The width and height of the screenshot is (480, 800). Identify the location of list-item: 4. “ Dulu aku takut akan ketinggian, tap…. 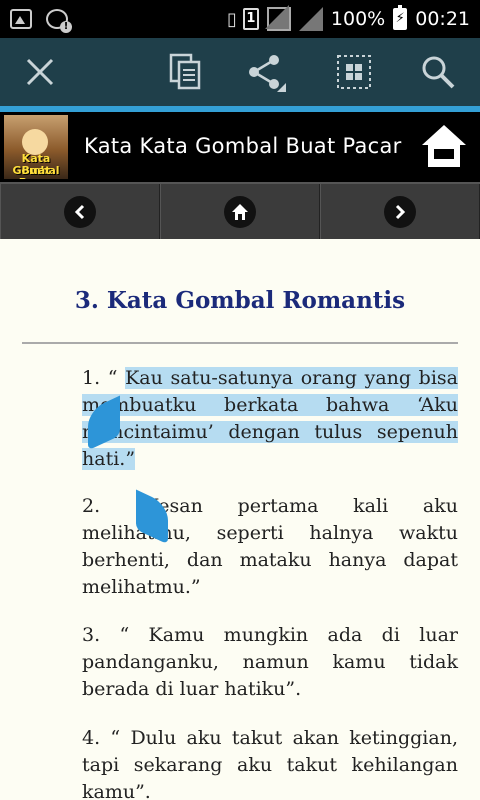
(270, 762).